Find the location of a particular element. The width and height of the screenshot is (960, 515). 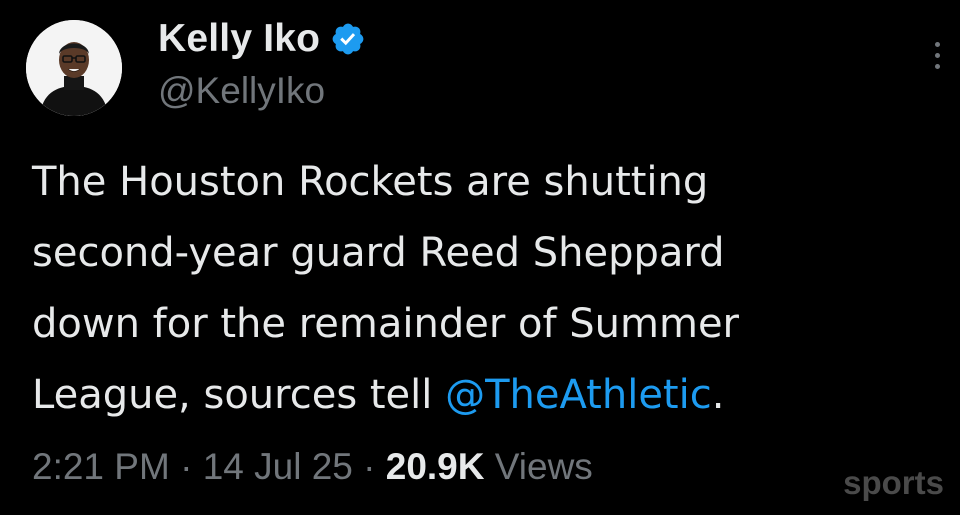

author-display-name: Kelly Iko is located at coordinates (239, 39).